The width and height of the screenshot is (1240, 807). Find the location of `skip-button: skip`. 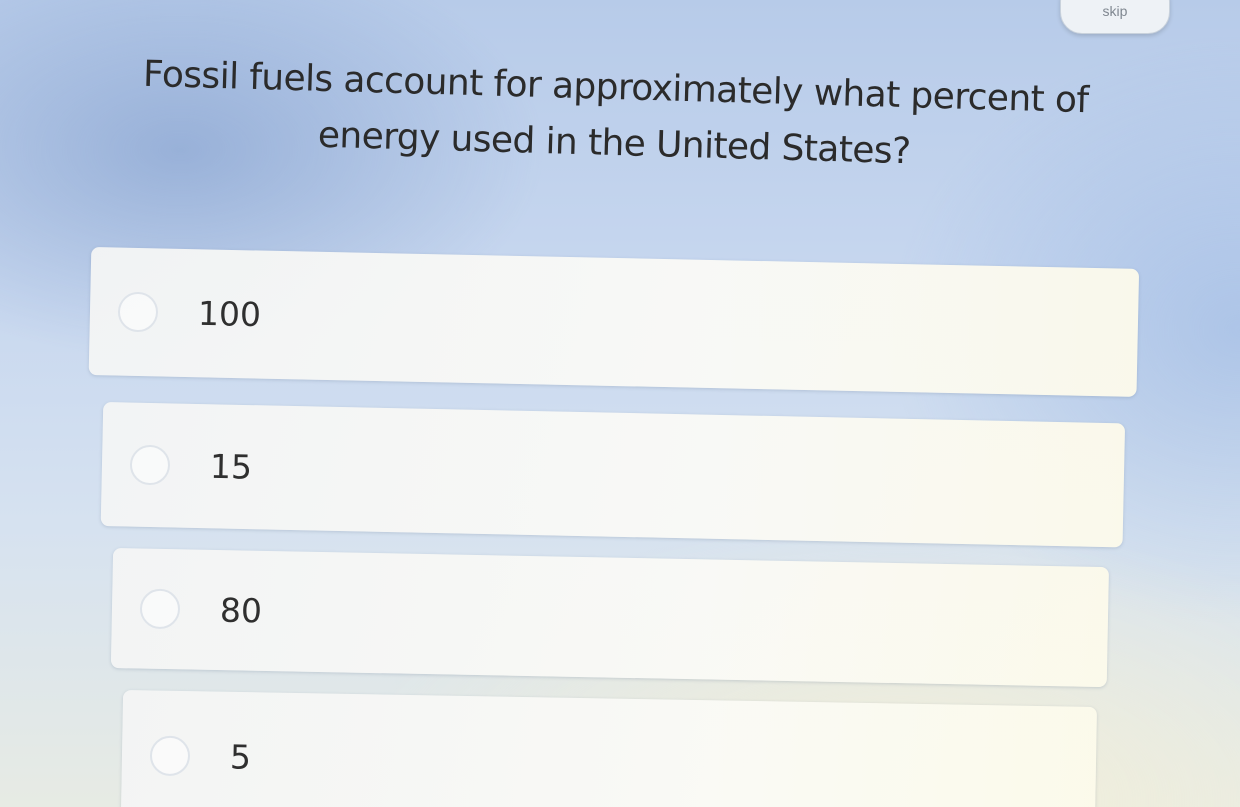

skip-button: skip is located at coordinates (1115, 17).